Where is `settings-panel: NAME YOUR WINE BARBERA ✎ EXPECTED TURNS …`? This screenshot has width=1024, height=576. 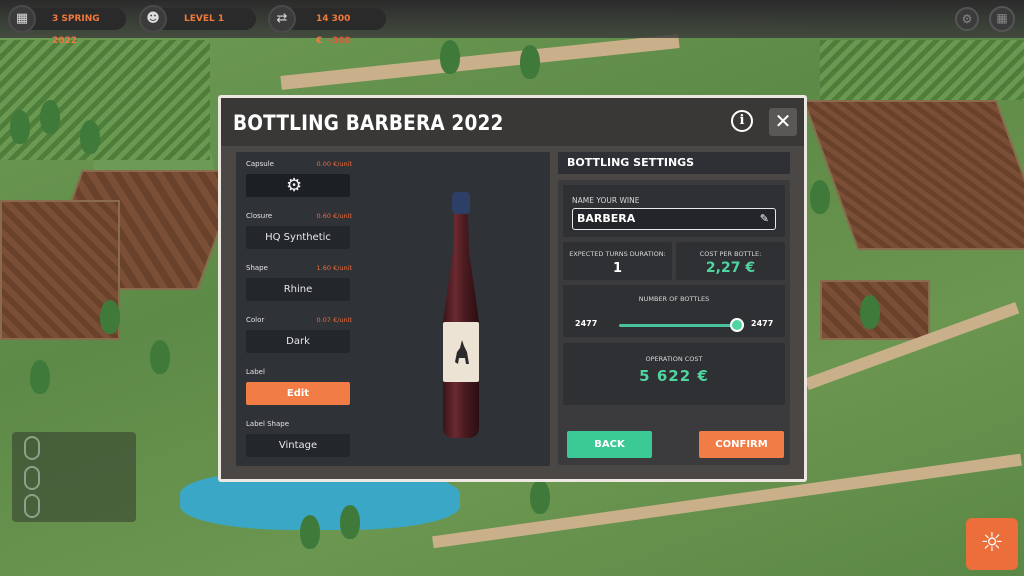 settings-panel: NAME YOUR WINE BARBERA ✎ EXPECTED TURNS … is located at coordinates (674, 322).